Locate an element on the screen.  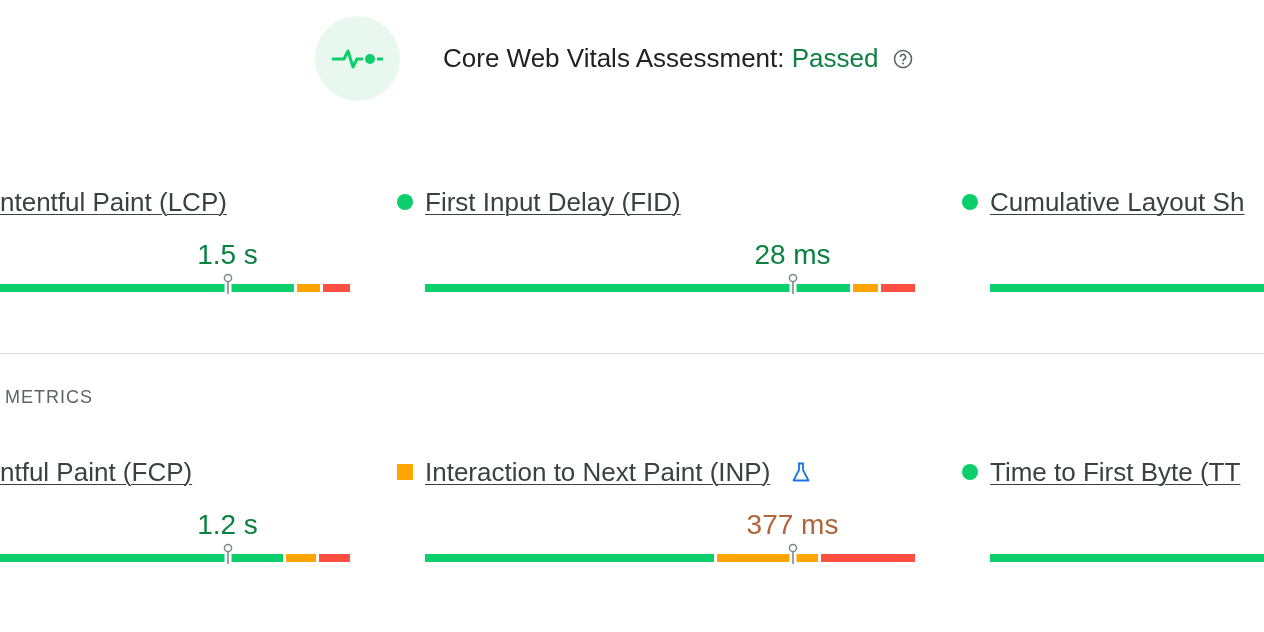
metric-link: Cumulative Layout Sh is located at coordinates (1117, 202).